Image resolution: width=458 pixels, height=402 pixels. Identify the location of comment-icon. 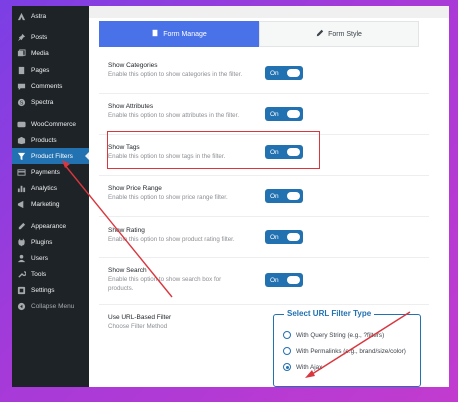
(21, 86).